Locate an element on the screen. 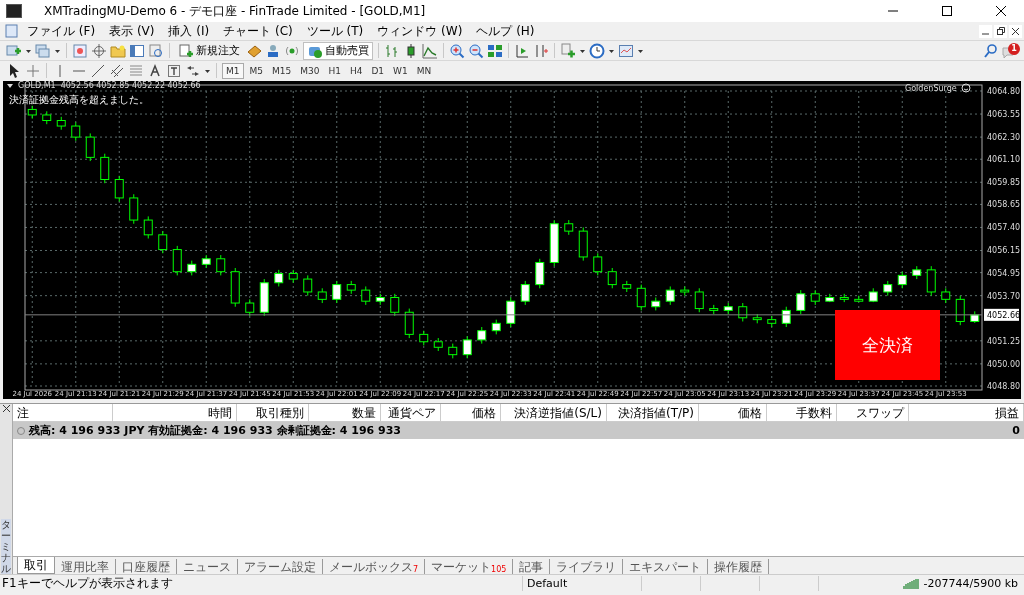  maximize-icon is located at coordinates (947, 11).